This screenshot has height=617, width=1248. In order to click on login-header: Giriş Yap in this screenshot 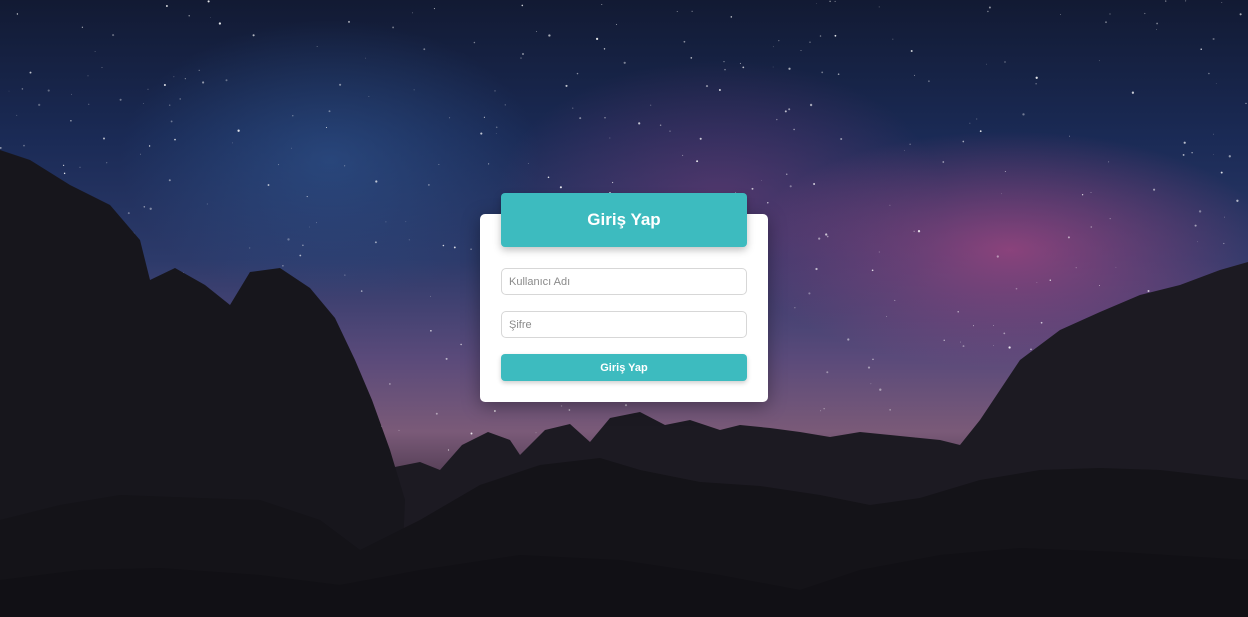, I will do `click(624, 220)`.